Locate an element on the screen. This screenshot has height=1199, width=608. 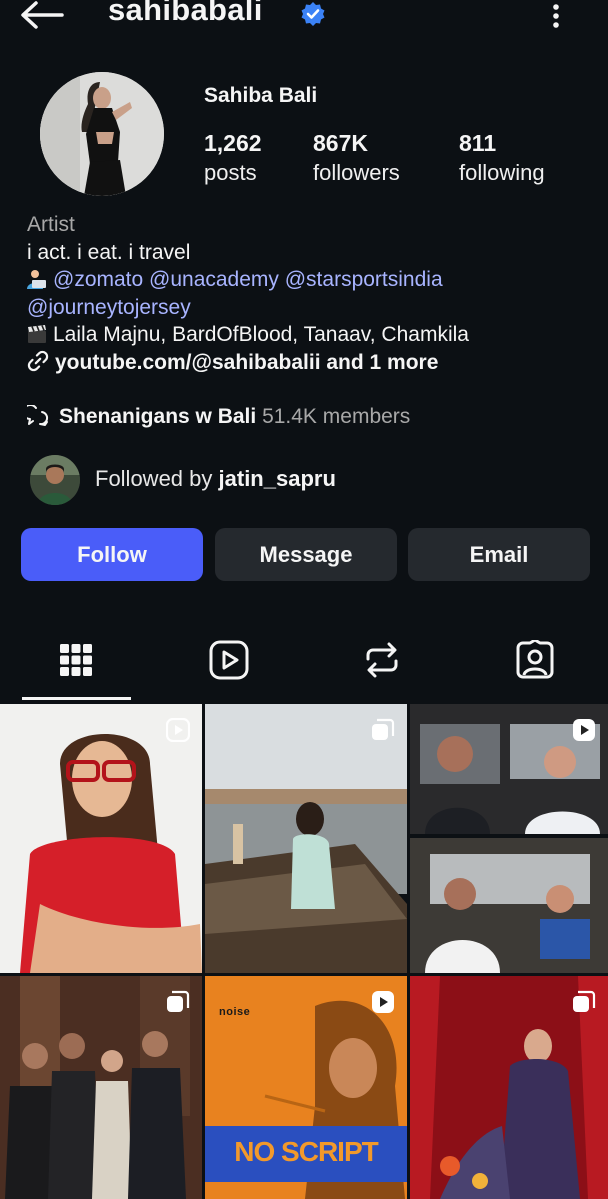
display-name: Sahiba Bali is located at coordinates (261, 95).